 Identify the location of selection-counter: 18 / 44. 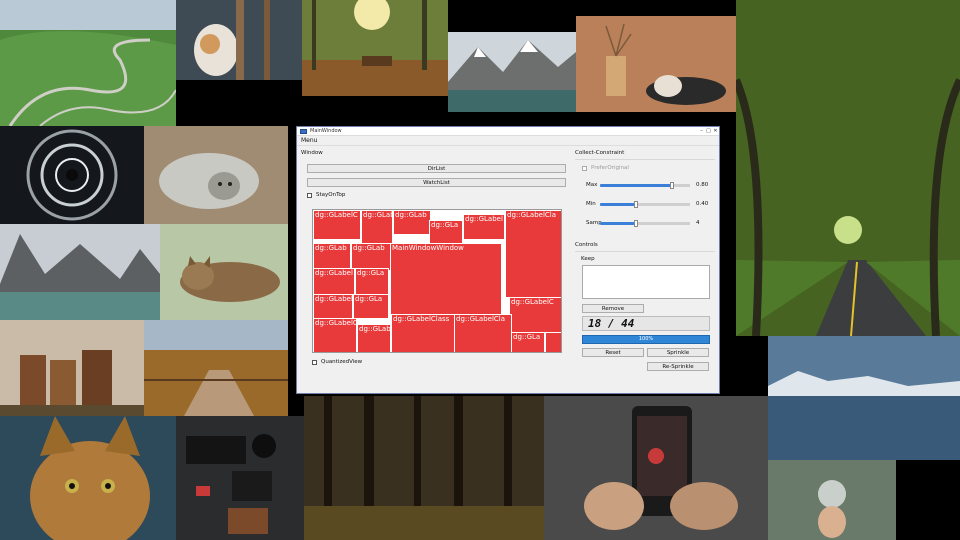
(646, 323).